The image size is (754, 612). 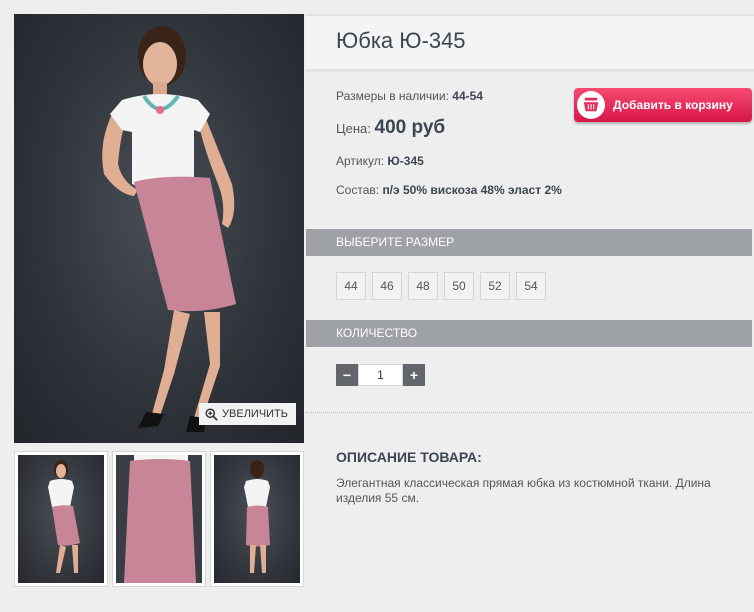 What do you see at coordinates (401, 40) in the screenshot?
I see `product-title: Юбка Ю-345` at bounding box center [401, 40].